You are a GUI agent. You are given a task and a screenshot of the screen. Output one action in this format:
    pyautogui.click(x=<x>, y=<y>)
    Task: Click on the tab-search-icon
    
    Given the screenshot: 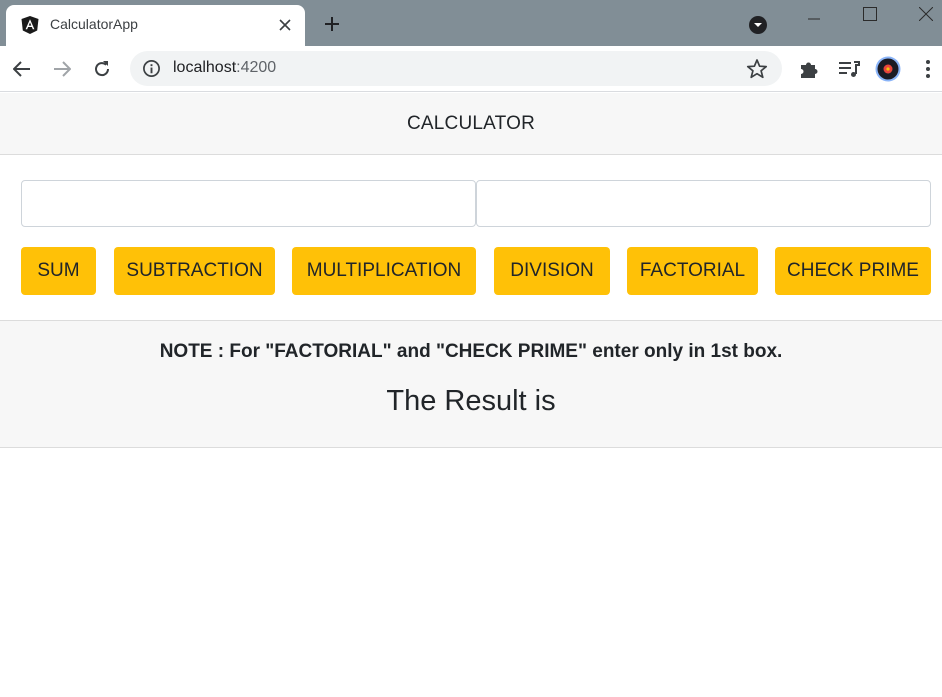 What is the action you would take?
    pyautogui.click(x=758, y=25)
    